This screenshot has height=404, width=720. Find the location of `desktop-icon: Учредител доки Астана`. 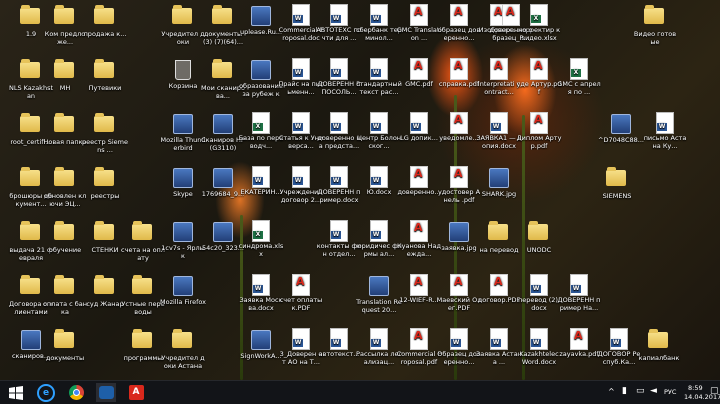

desktop-icon: Учредител доки Астана is located at coordinates (183, 349).